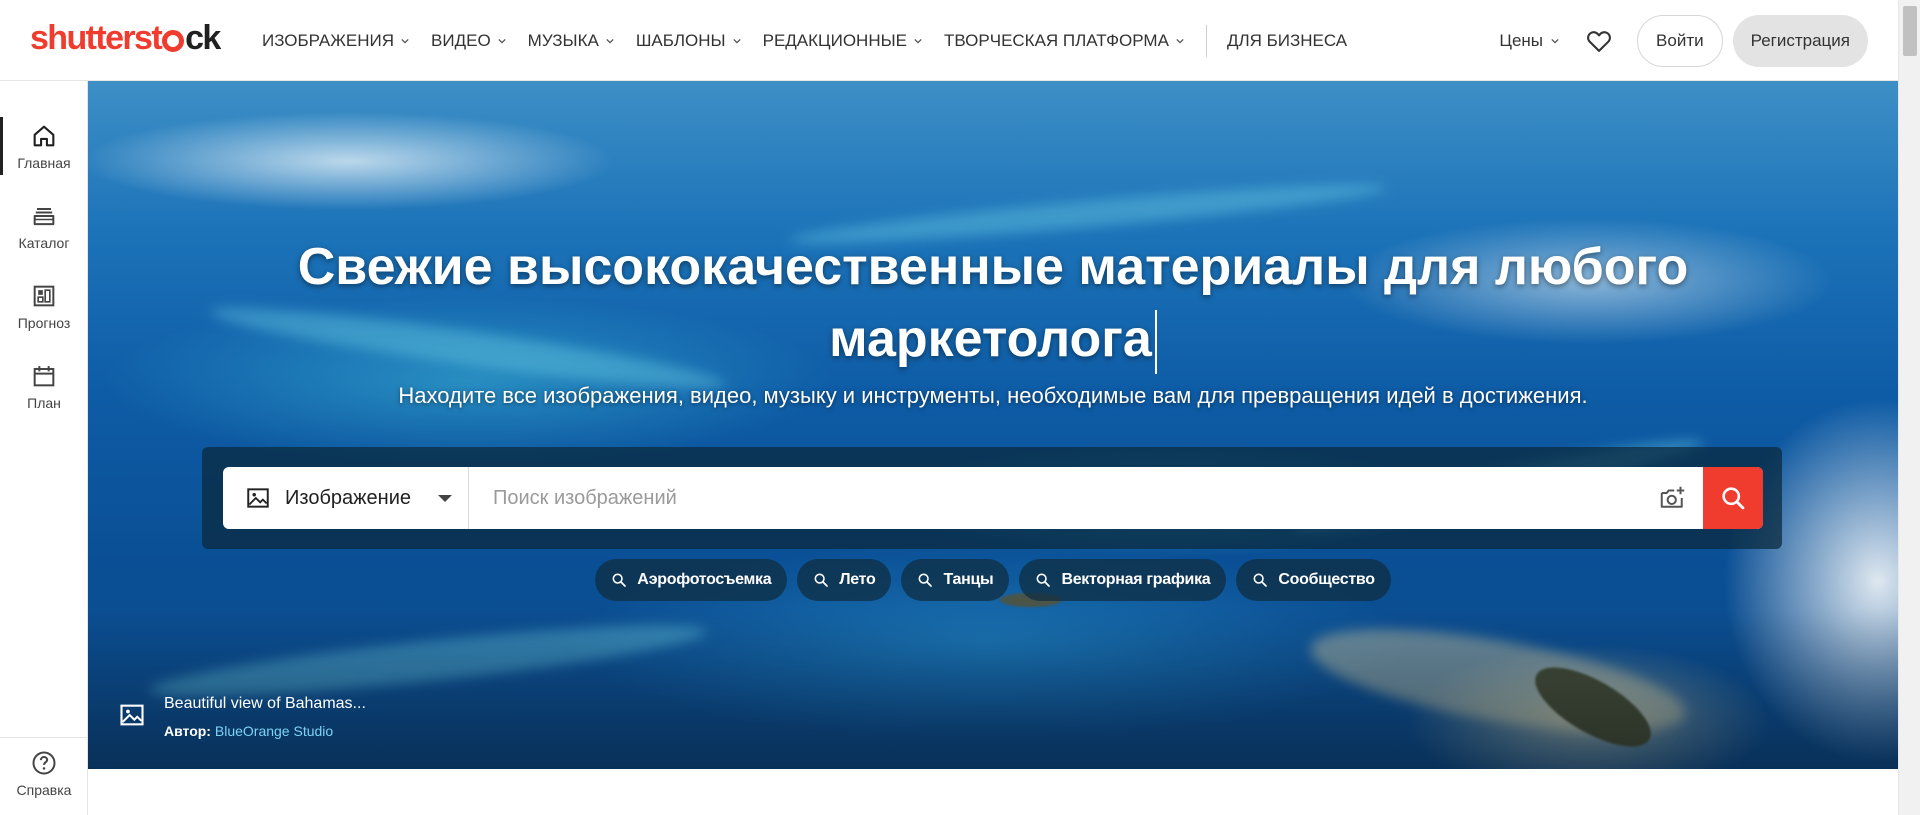  Describe the element at coordinates (1056, 40) in the screenshot. I see `nav-creative-platform-label: ТВОРЧЕСКАЯ ПЛАТФОРМА` at that location.